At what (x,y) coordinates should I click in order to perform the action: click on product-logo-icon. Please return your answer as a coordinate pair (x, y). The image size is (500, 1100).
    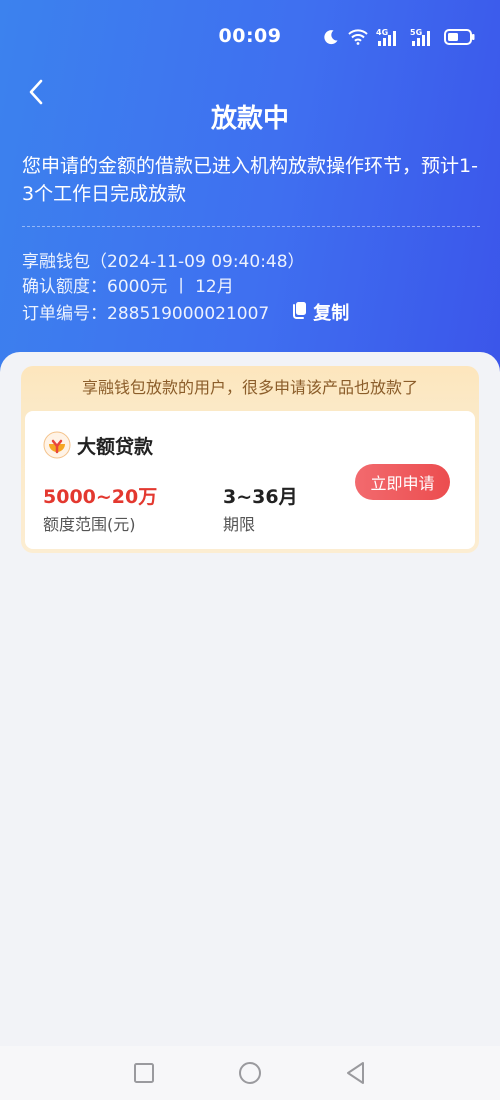
    Looking at the image, I should click on (57, 445).